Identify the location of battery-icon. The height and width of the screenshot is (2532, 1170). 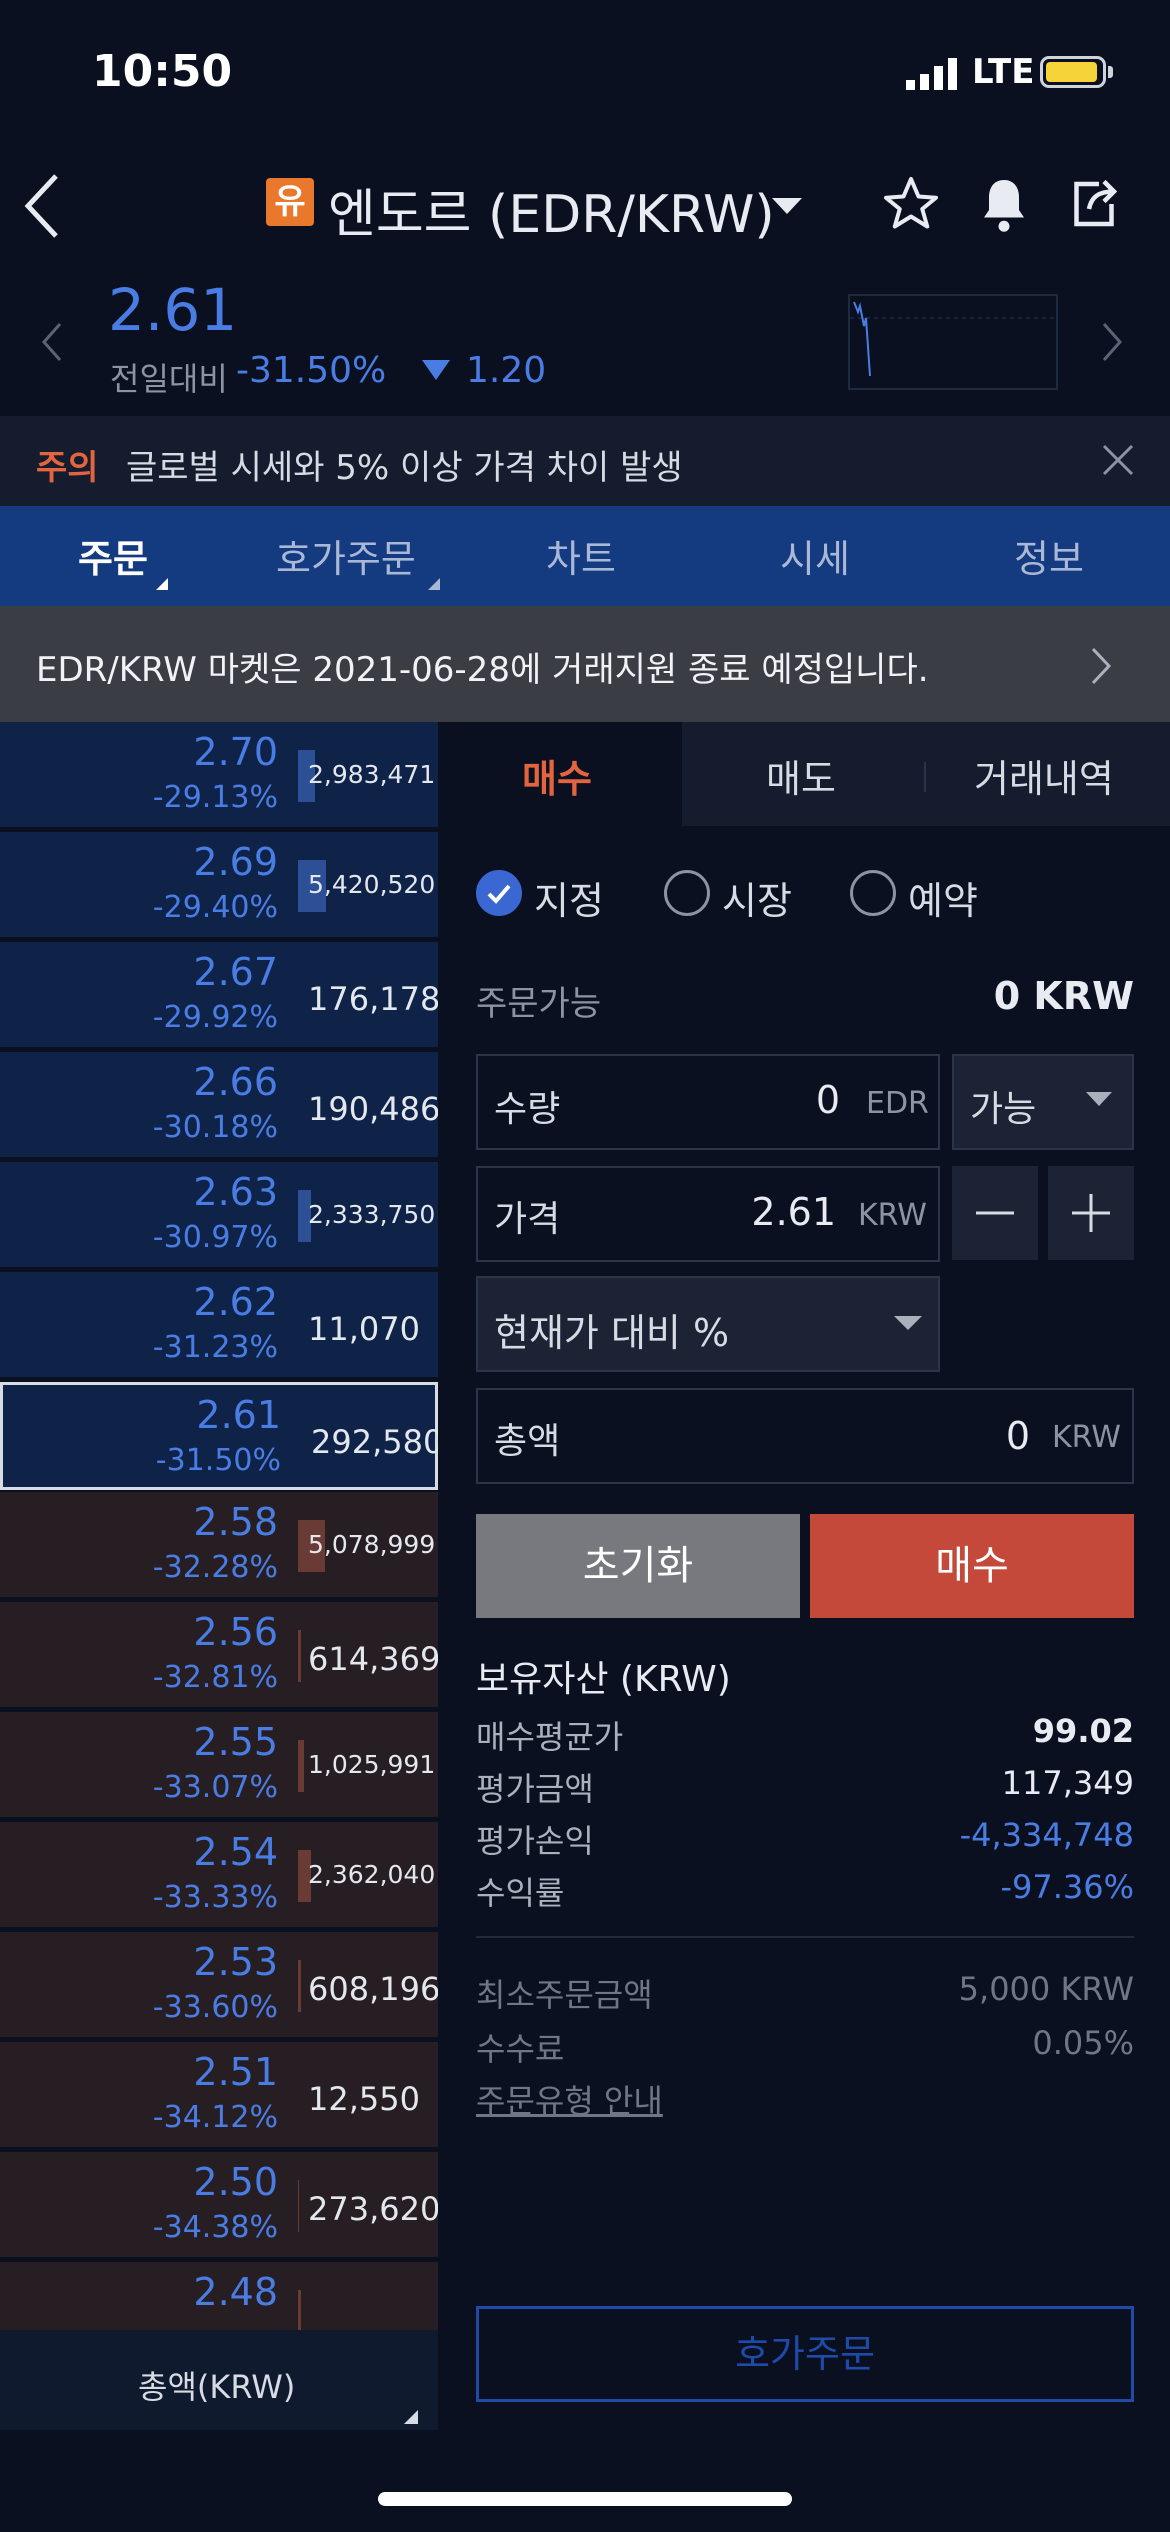
(1073, 72).